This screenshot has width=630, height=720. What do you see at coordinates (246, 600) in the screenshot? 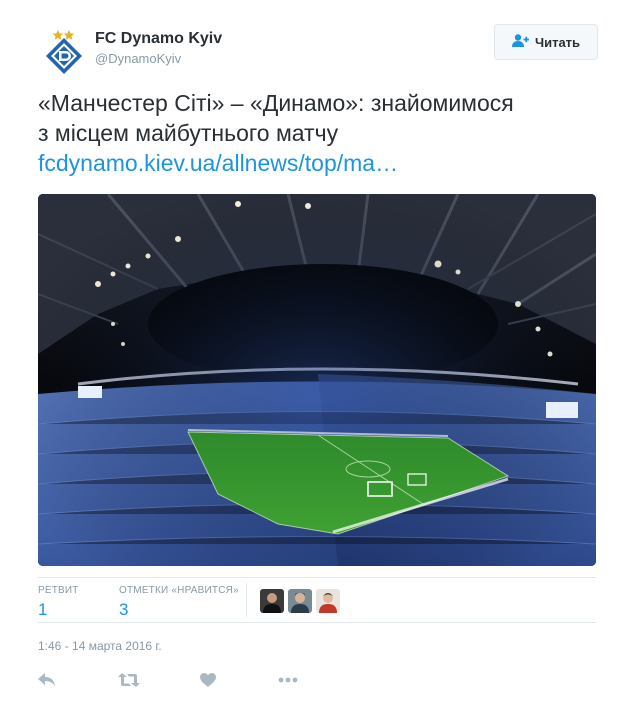
I see `stats-divider` at bounding box center [246, 600].